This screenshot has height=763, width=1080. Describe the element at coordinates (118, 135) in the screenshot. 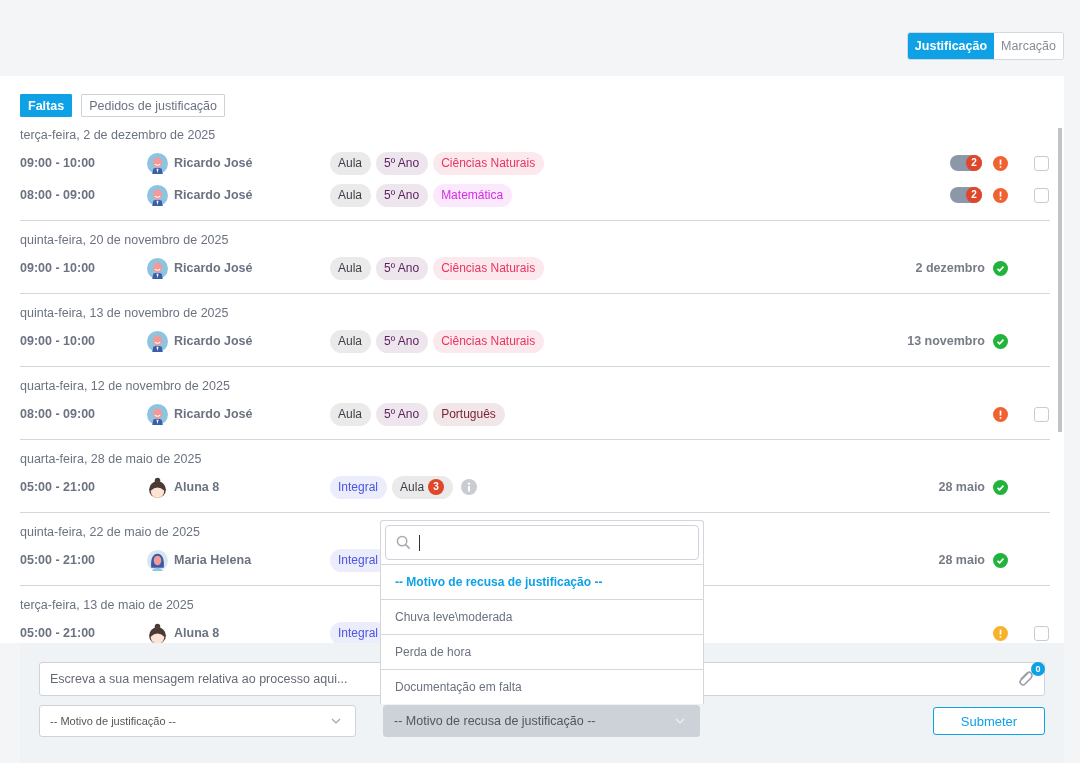

I see `date-heading: terça-feira, 2 de dezembro de 2025` at that location.